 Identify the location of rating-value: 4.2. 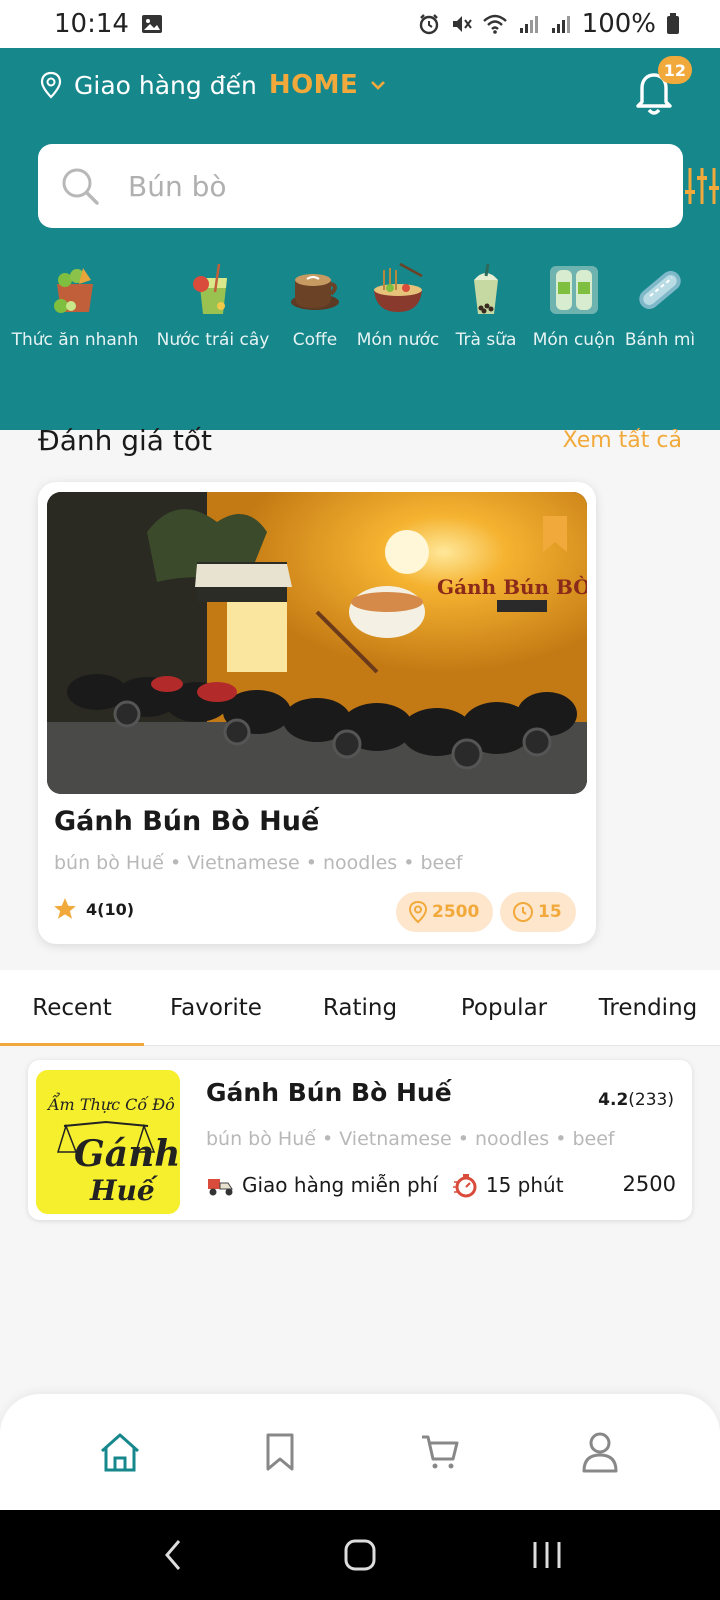
(613, 1100).